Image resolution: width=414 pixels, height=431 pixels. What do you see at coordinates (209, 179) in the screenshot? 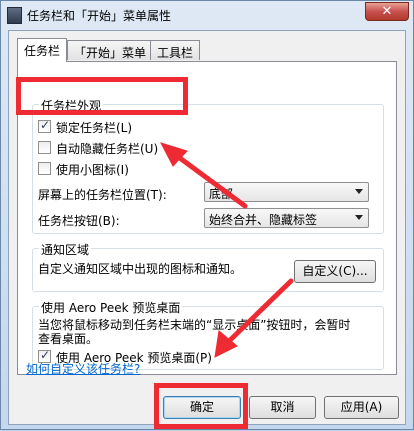
I see `annotation-arrow-small-icons` at bounding box center [209, 179].